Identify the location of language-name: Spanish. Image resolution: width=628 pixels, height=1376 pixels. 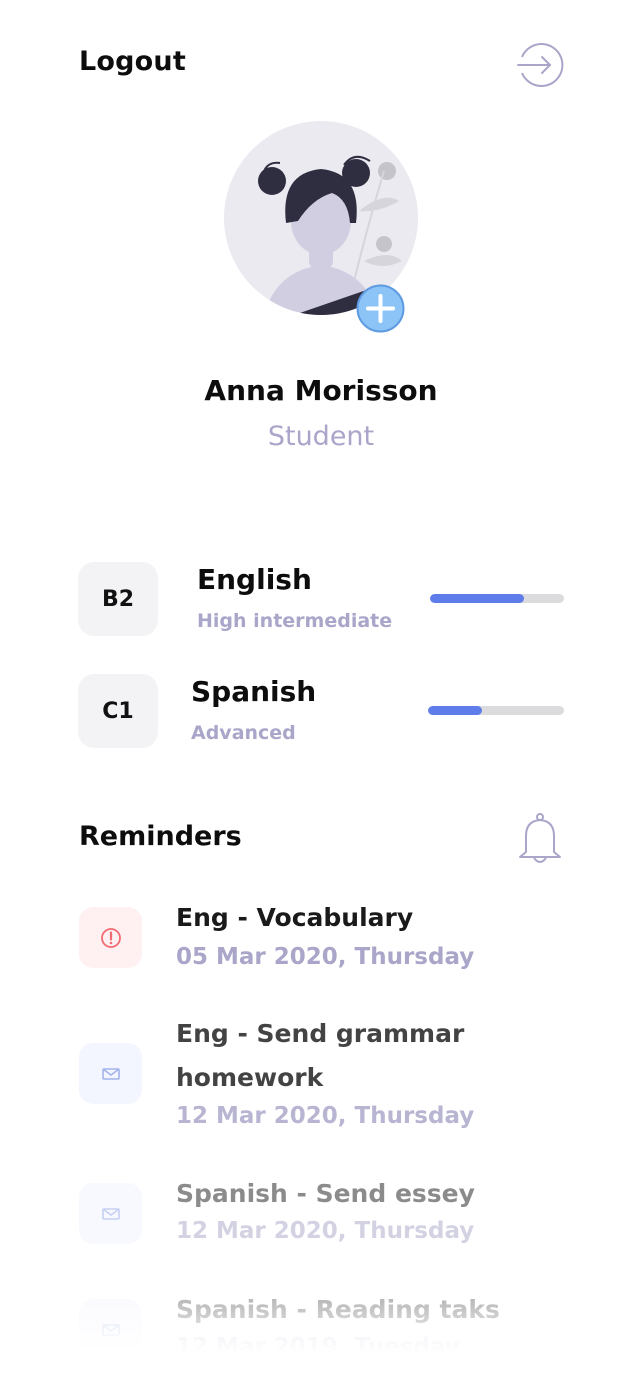
(254, 691).